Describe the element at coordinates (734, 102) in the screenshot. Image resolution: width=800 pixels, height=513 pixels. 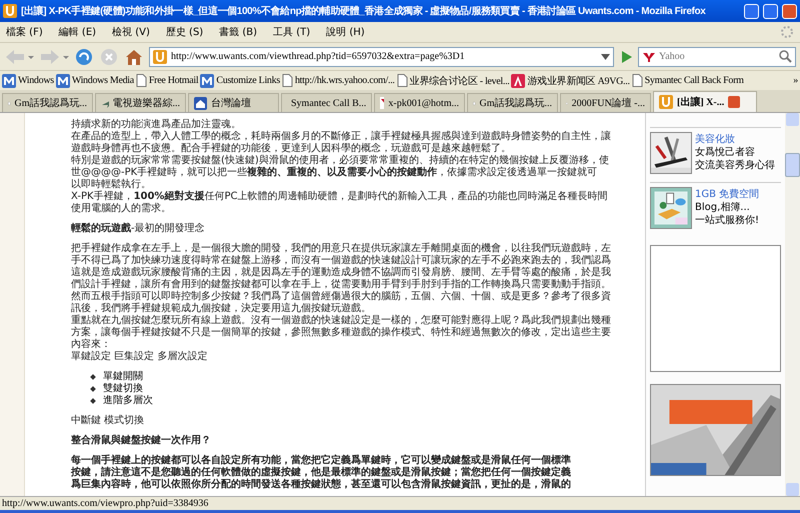
I see `close-tab-icon` at that location.